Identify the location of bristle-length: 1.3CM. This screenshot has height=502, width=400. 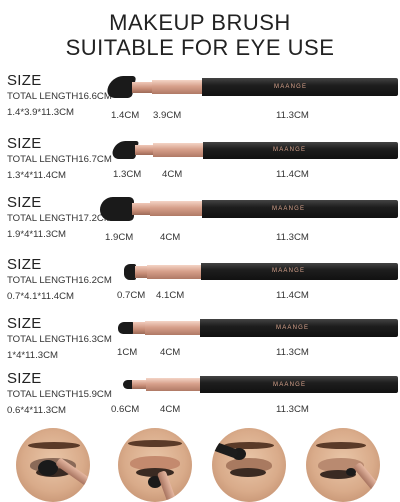
(127, 174).